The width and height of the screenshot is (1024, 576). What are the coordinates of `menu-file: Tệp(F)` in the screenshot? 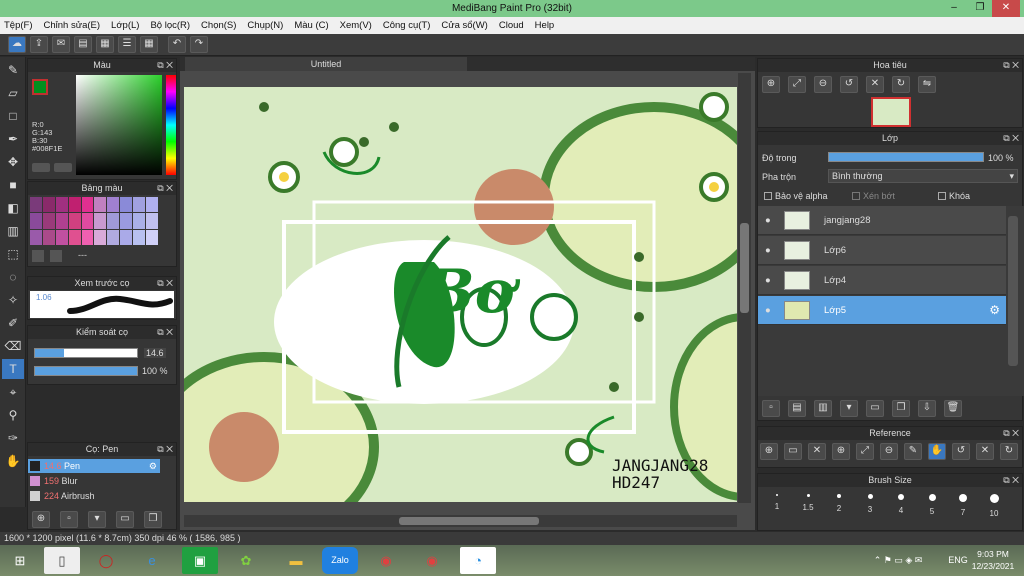 It's located at (18, 25).